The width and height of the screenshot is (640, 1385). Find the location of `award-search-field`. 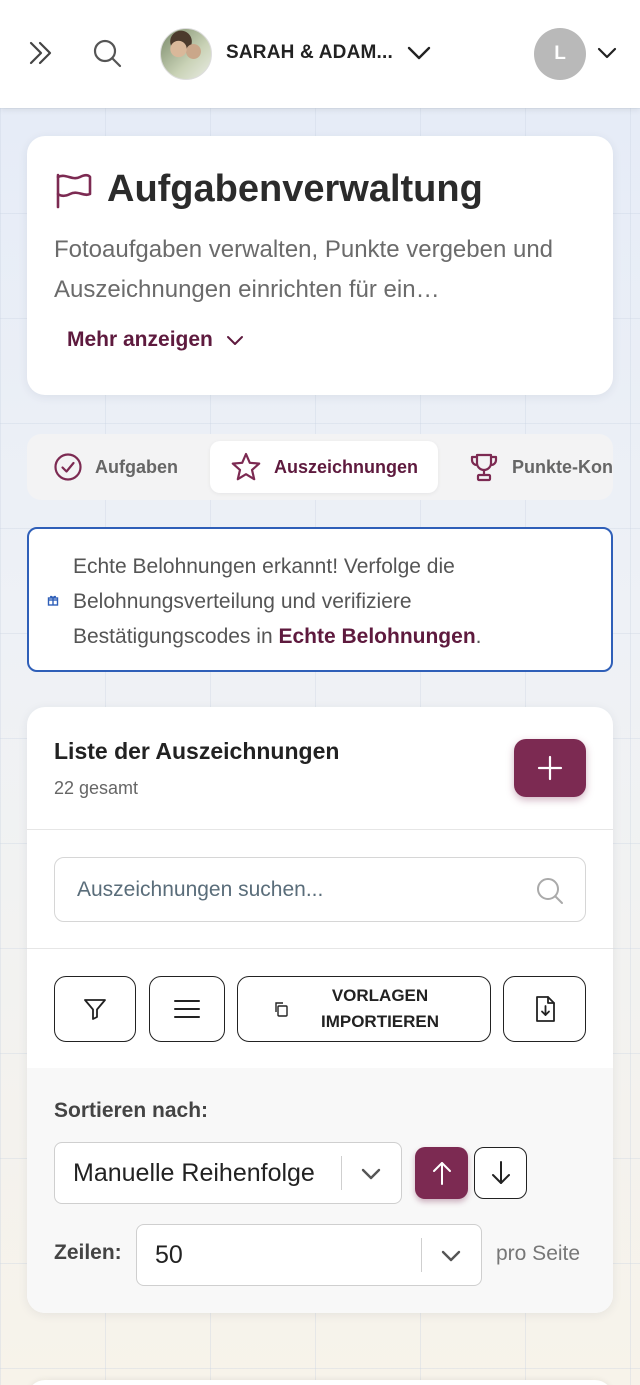

award-search-field is located at coordinates (320, 889).